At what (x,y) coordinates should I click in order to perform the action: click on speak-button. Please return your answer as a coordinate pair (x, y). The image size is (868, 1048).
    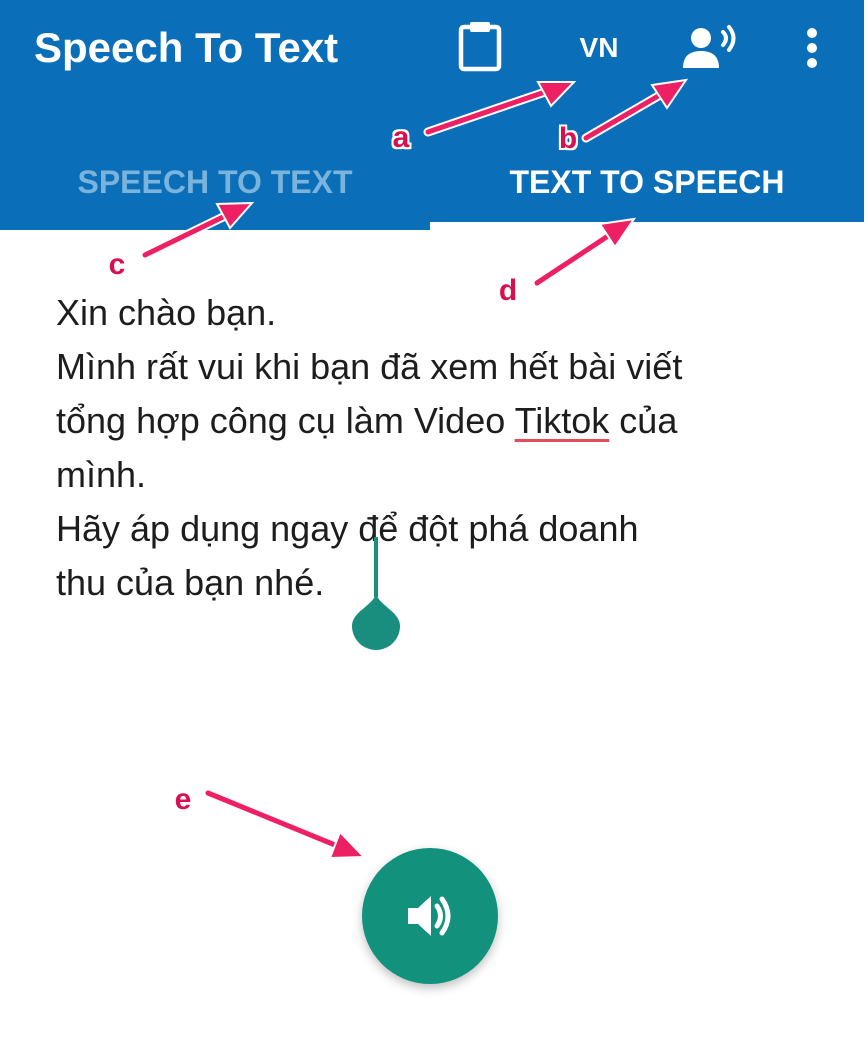
    Looking at the image, I should click on (430, 916).